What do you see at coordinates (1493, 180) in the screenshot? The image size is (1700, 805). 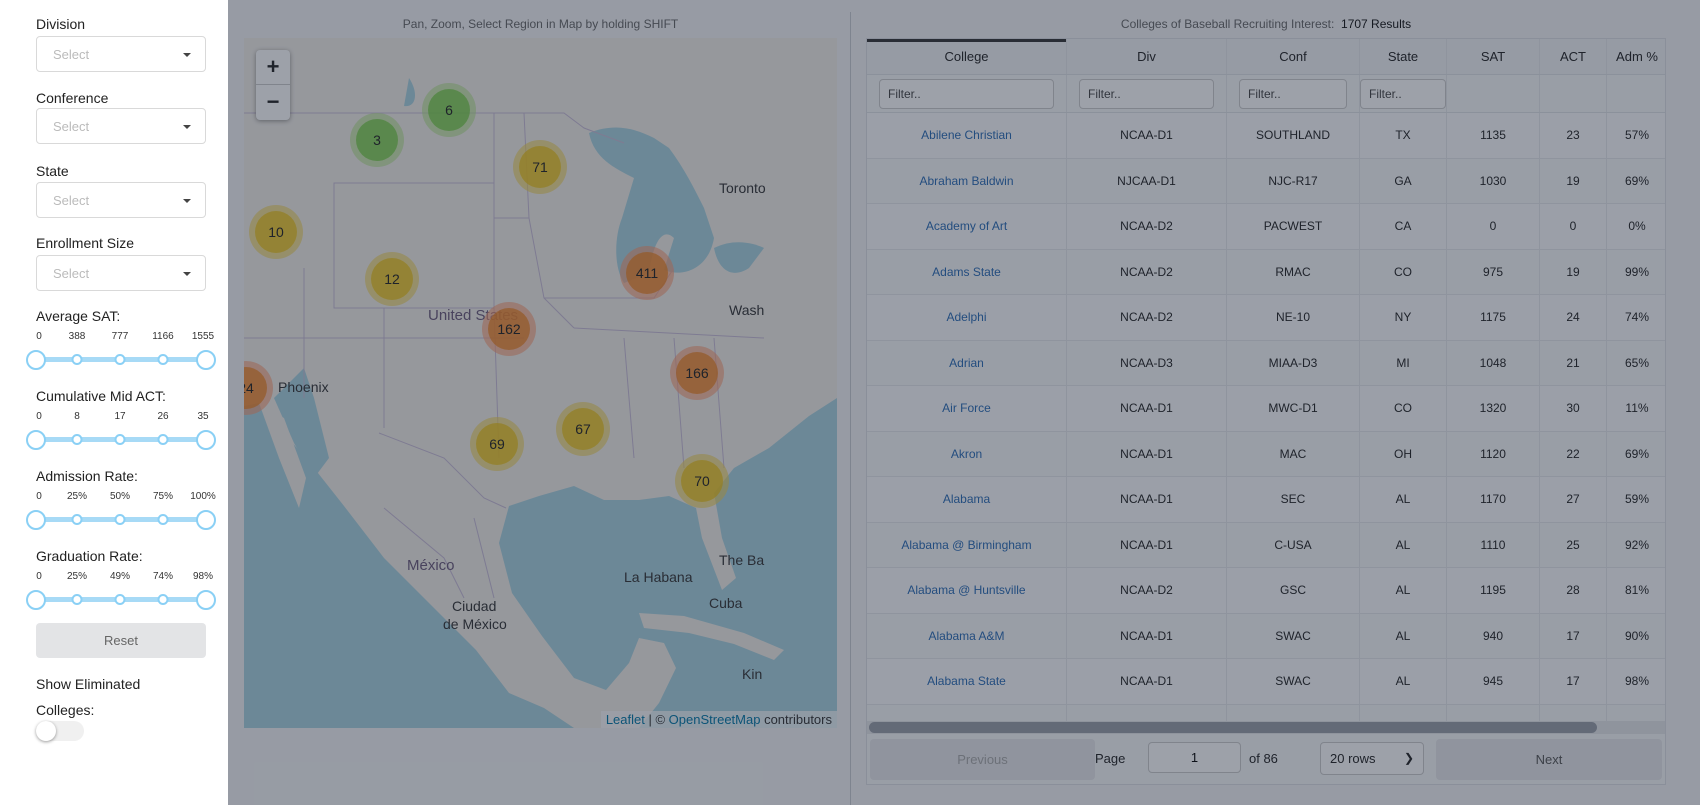 I see `table-cell: 1030` at bounding box center [1493, 180].